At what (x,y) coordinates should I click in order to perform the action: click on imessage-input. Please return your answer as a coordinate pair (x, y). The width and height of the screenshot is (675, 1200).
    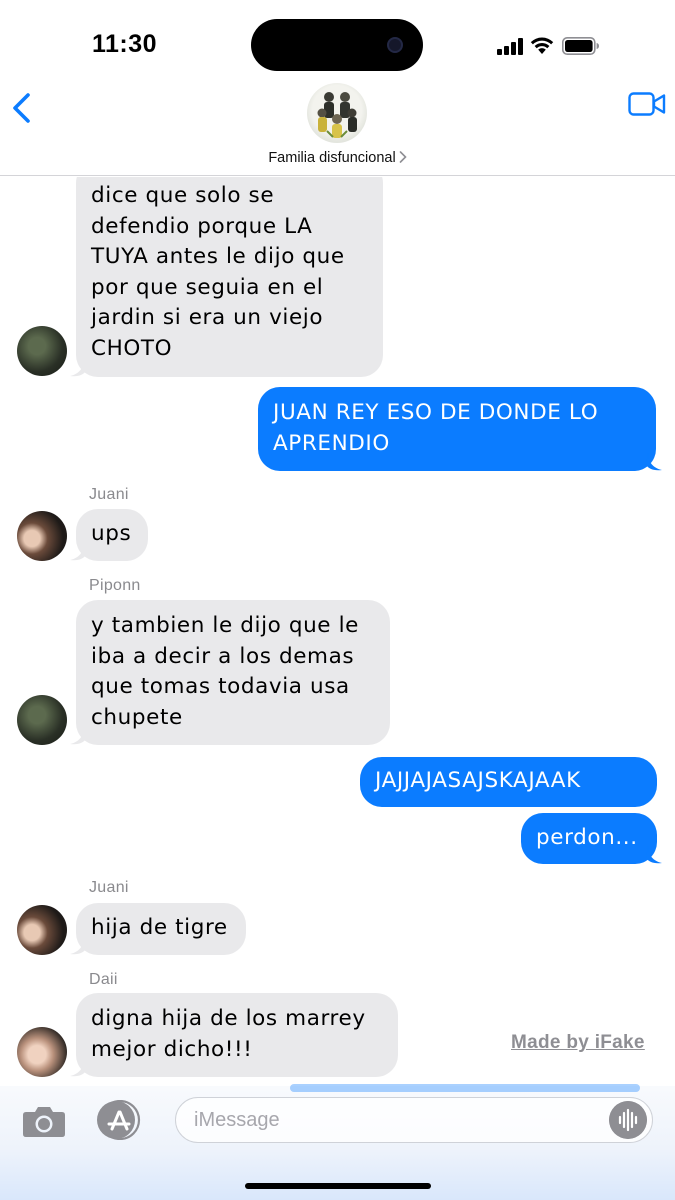
    Looking at the image, I should click on (414, 1120).